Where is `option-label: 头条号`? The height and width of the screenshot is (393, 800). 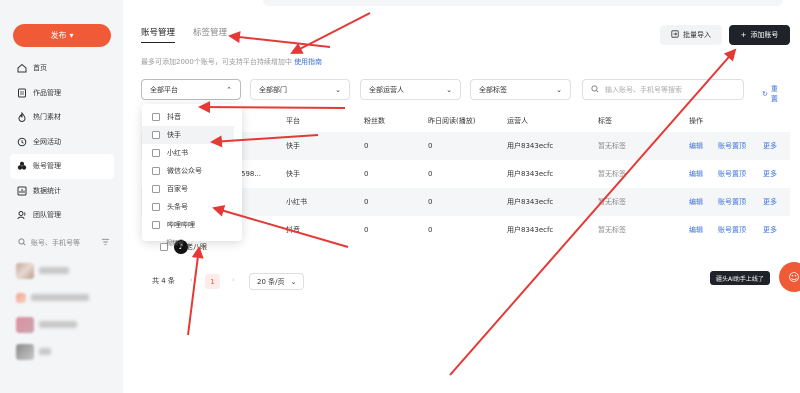
option-label: 头条号 is located at coordinates (177, 207).